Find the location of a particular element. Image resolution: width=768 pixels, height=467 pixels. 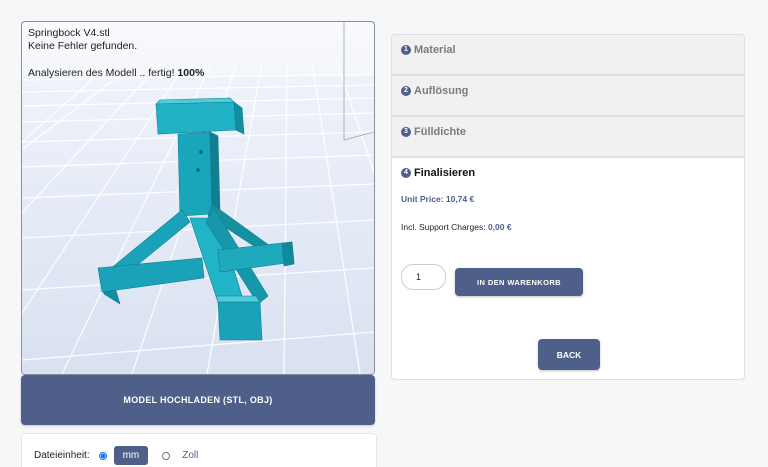

step-infill-header: 3 Fülldichte is located at coordinates (433, 132).